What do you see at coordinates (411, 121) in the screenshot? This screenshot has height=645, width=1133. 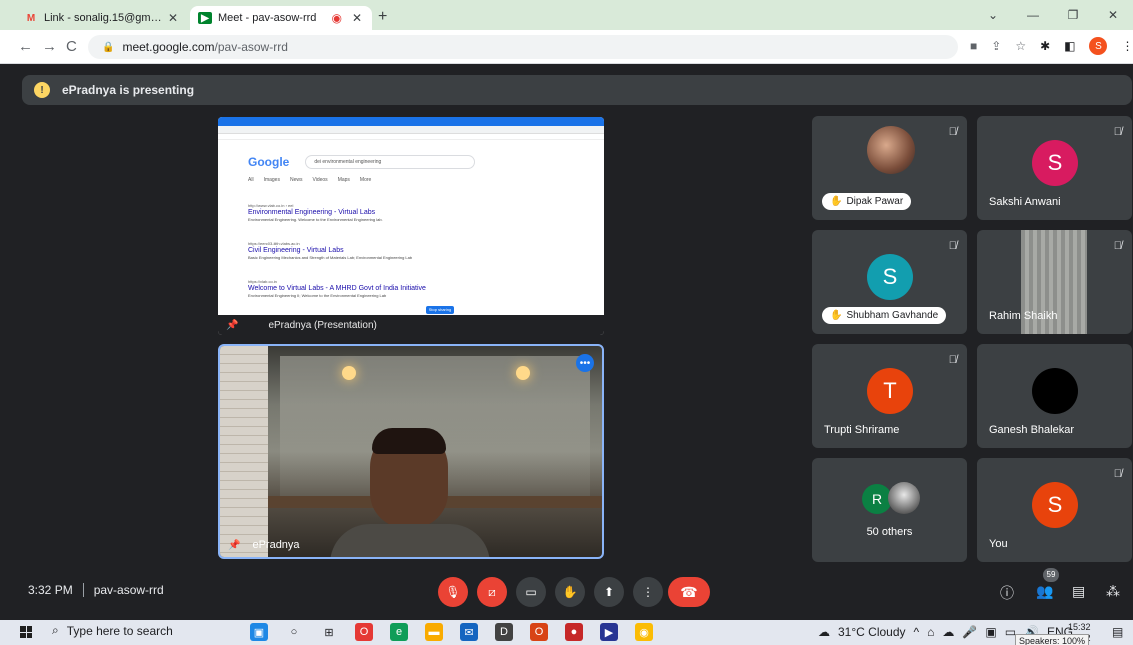 I see `shared-tab-strip` at bounding box center [411, 121].